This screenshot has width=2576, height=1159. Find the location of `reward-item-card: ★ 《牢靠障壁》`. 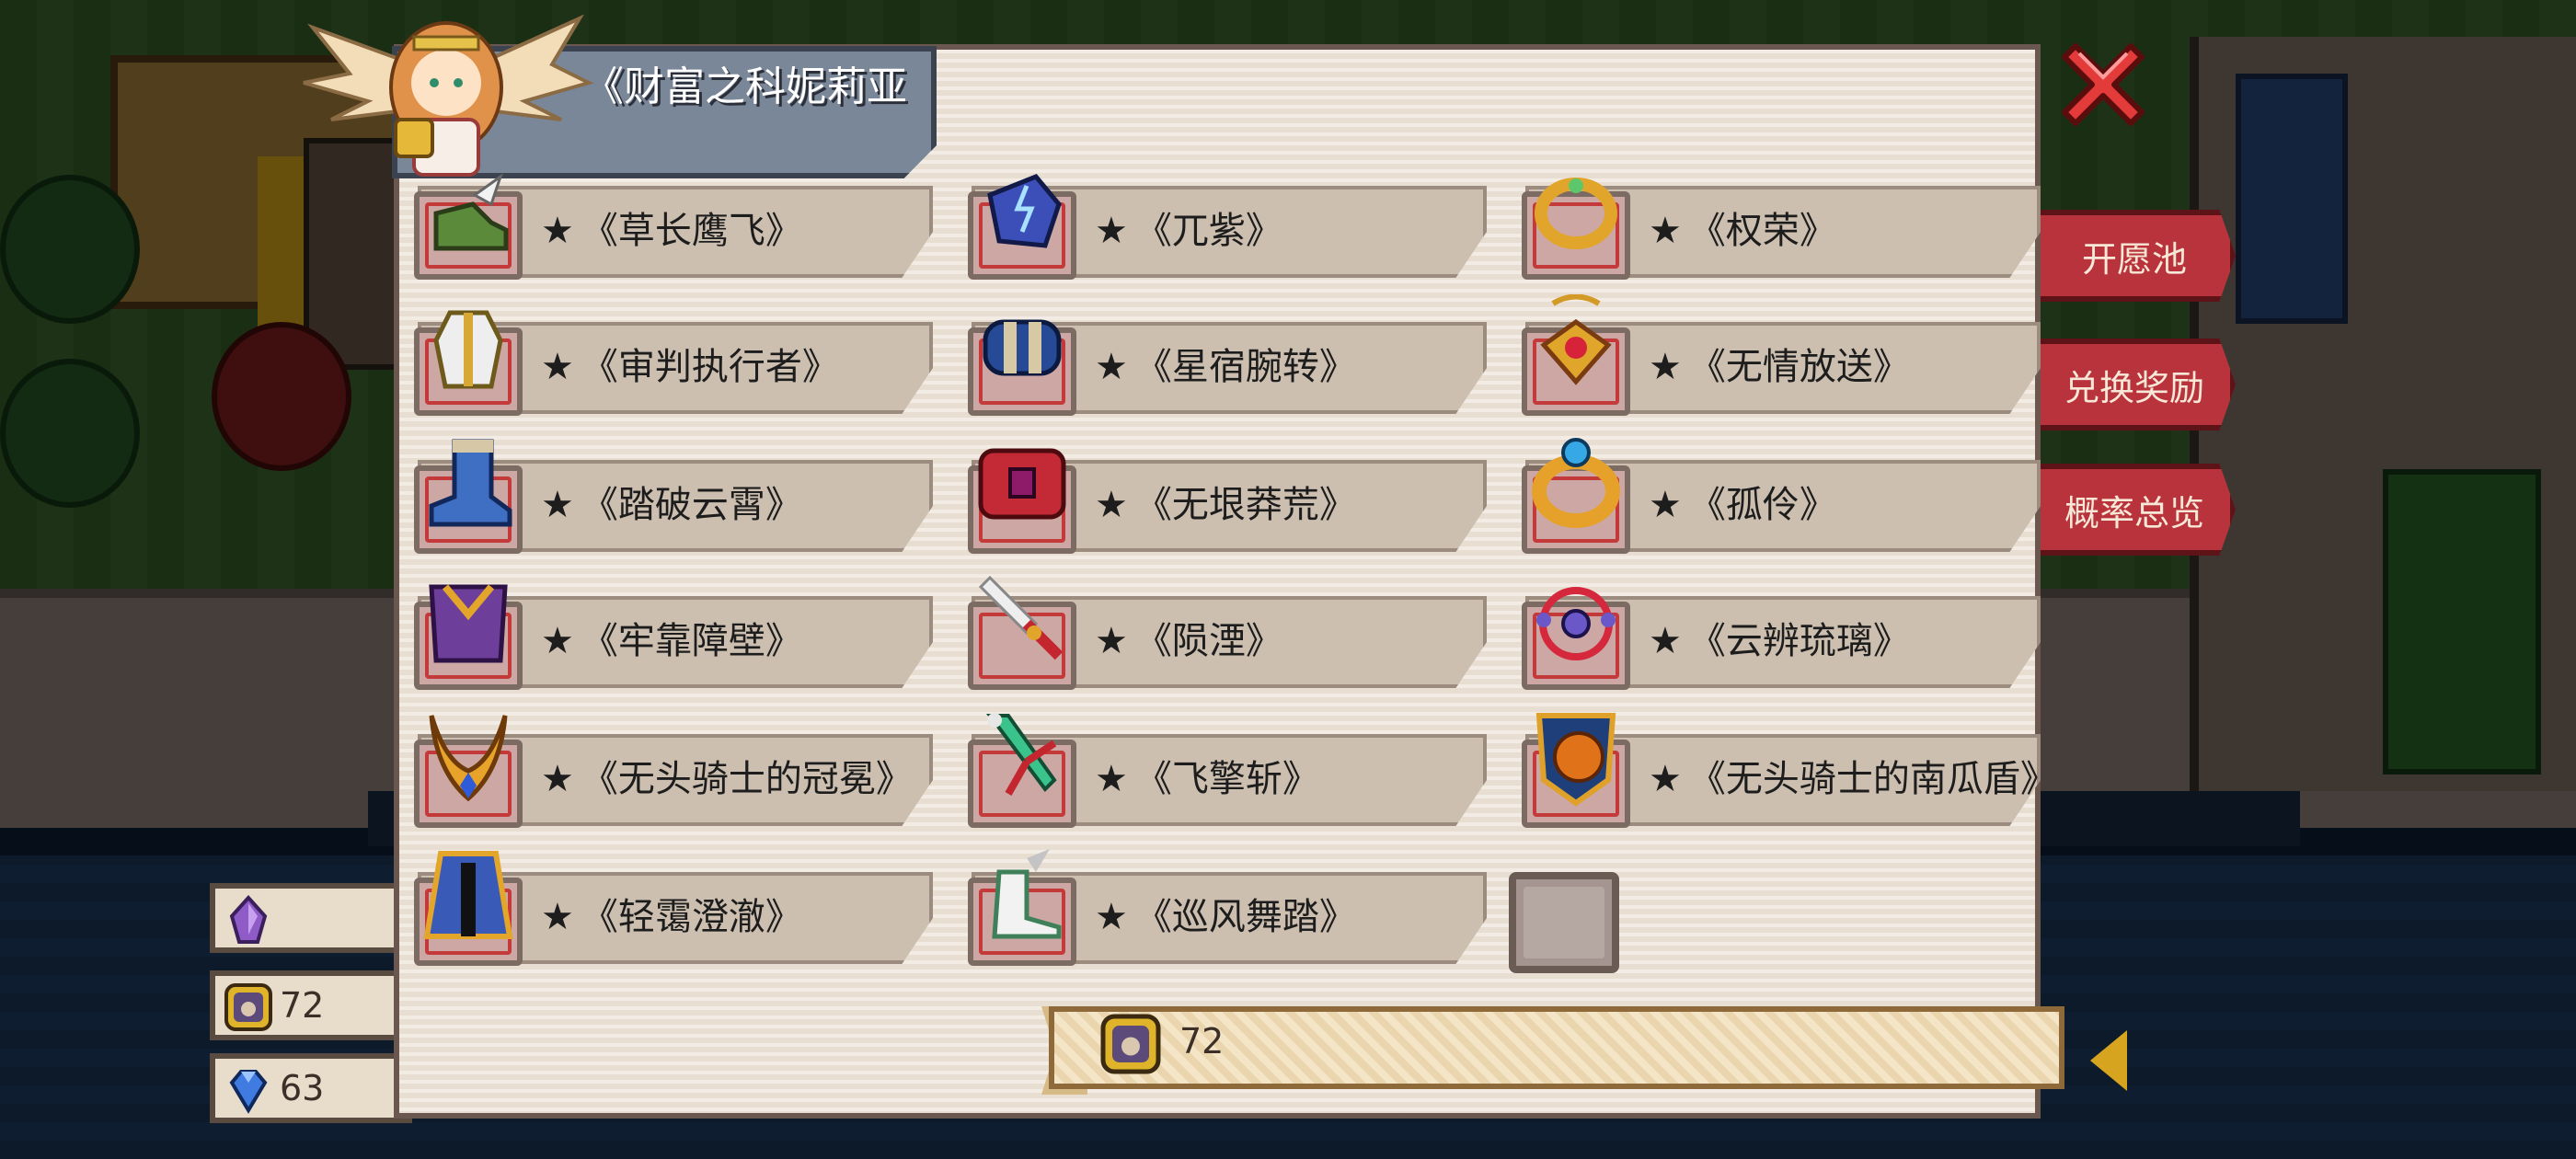

reward-item-card: ★ 《牢靠障壁》 is located at coordinates (679, 639).